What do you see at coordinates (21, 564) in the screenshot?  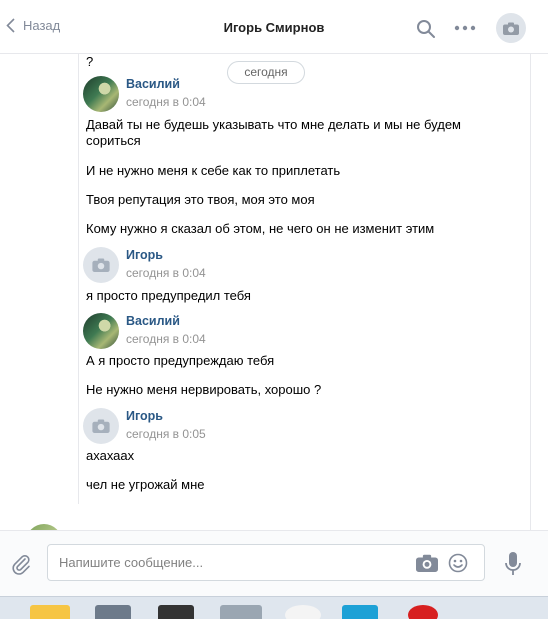 I see `paperclip-icon` at bounding box center [21, 564].